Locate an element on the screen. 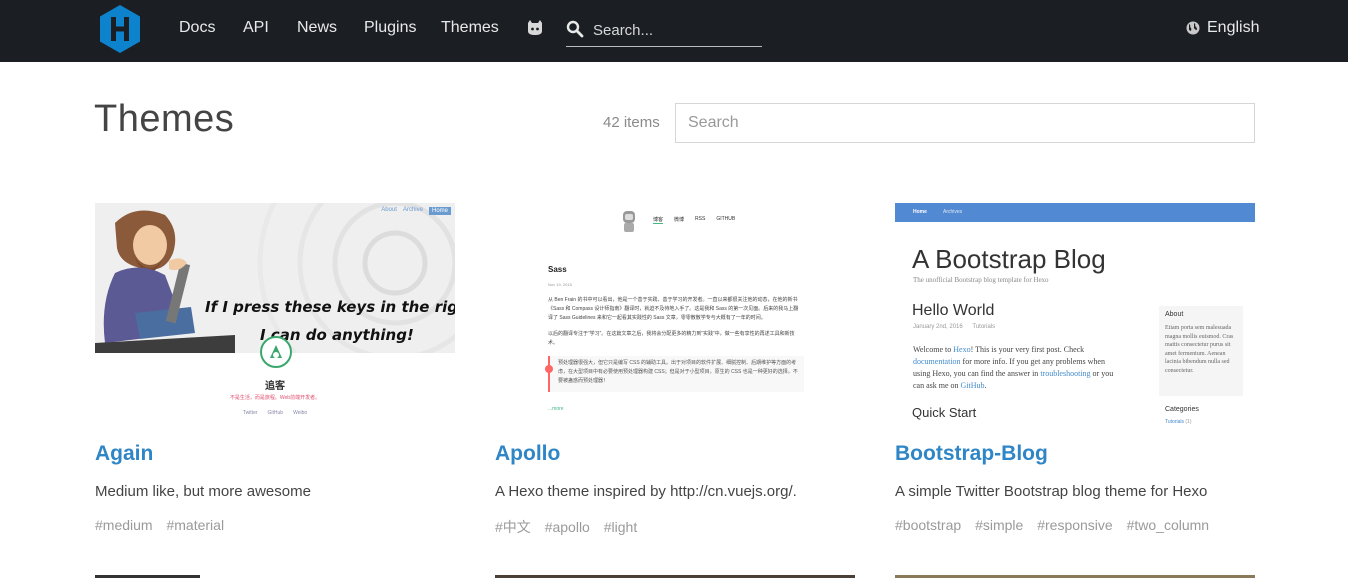 The width and height of the screenshot is (1348, 578). bootstrap-post-text-2: ! This is your very first post. Check is located at coordinates (1027, 349).